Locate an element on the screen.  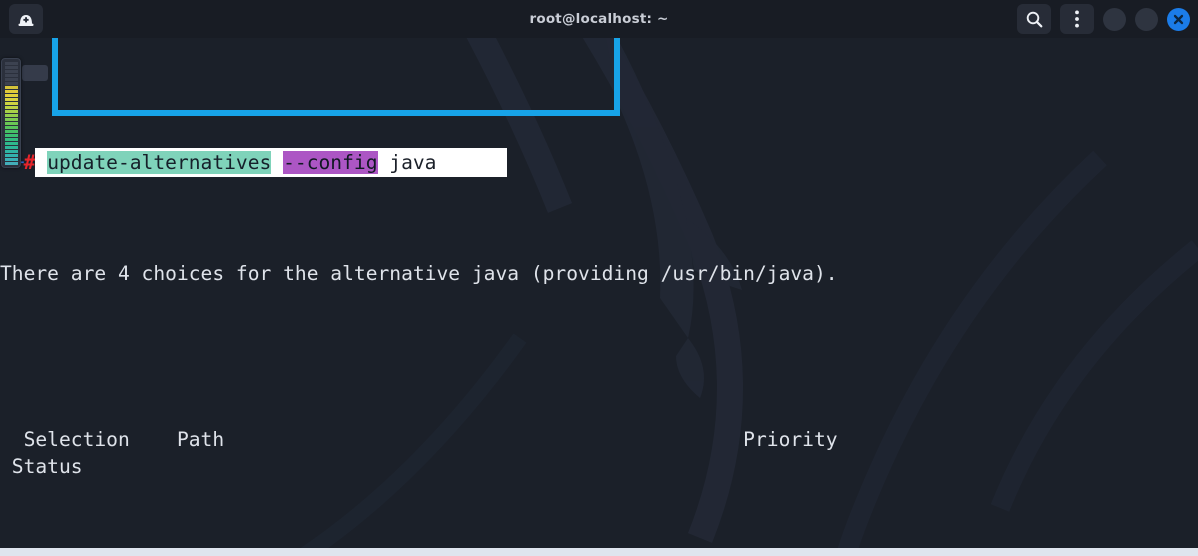
command-flag: --config is located at coordinates (330, 163).